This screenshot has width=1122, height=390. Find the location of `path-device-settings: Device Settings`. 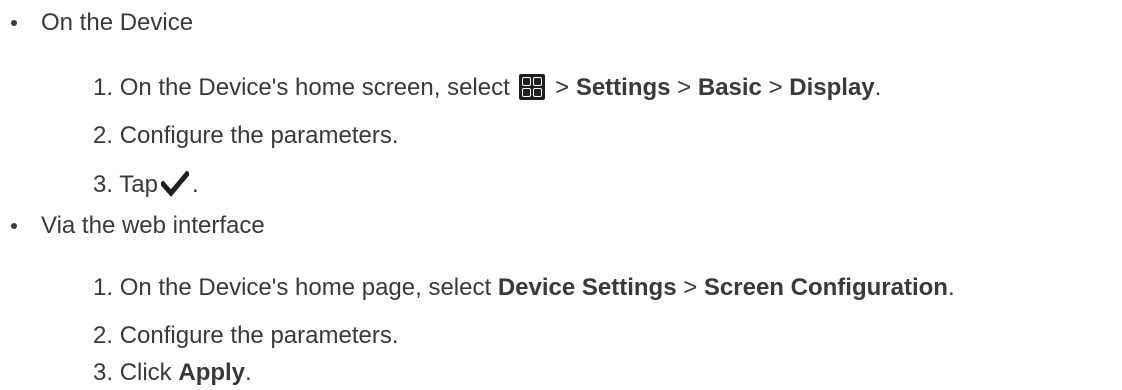

path-device-settings: Device Settings is located at coordinates (587, 287).